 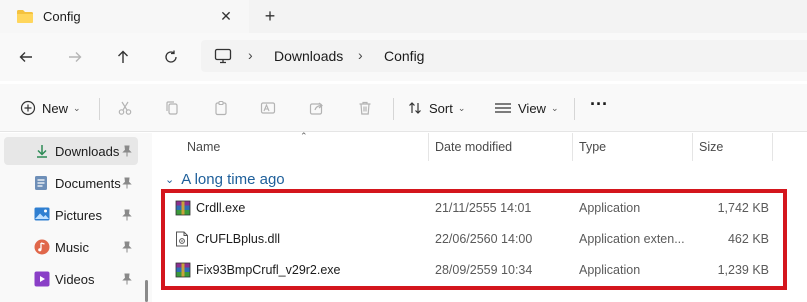 I want to click on back-button, so click(x=26, y=57).